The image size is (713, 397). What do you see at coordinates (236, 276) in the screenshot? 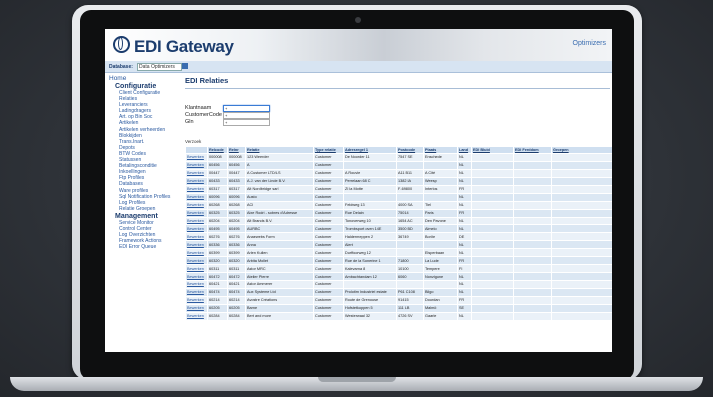
I see `table-cell: 60472` at bounding box center [236, 276].